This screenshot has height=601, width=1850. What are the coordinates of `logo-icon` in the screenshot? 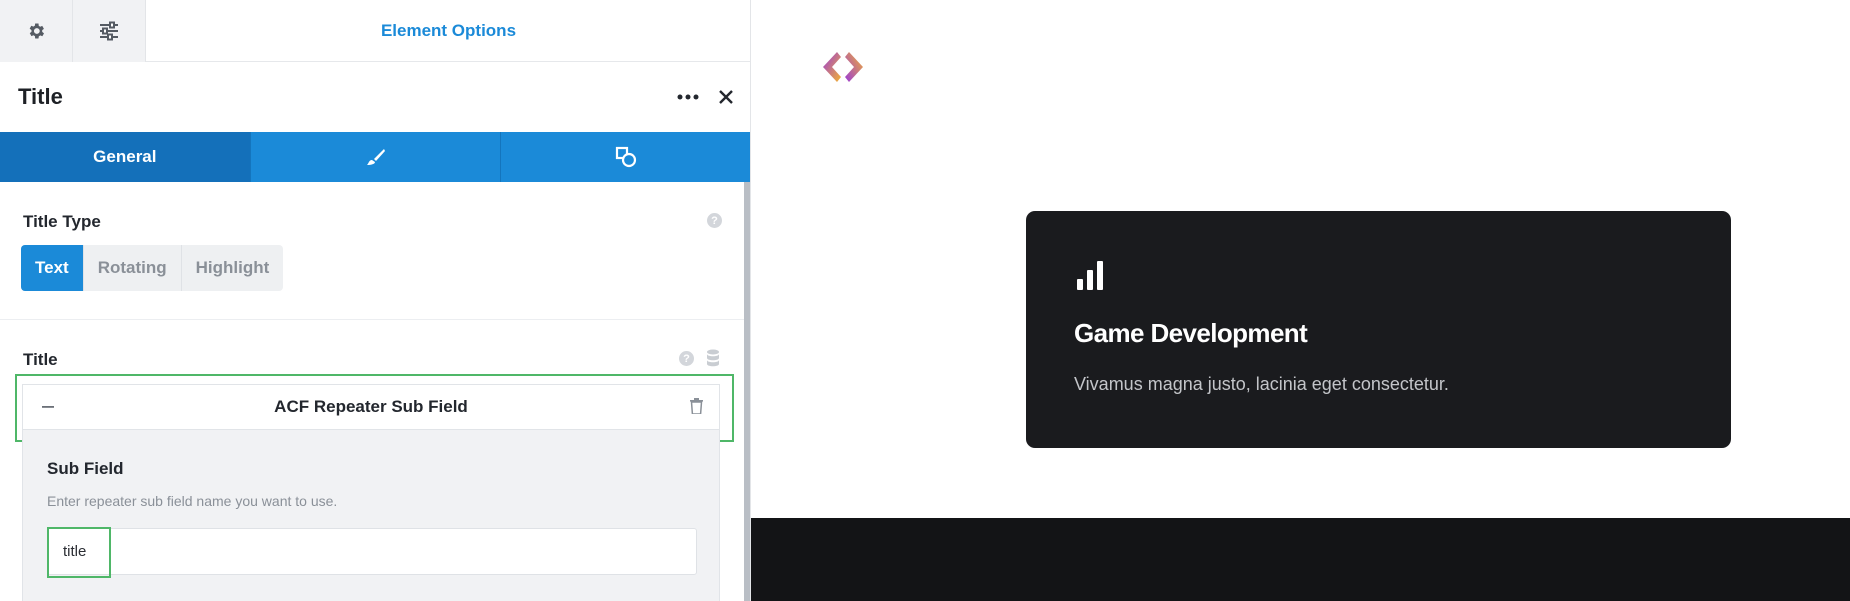 It's located at (843, 67).